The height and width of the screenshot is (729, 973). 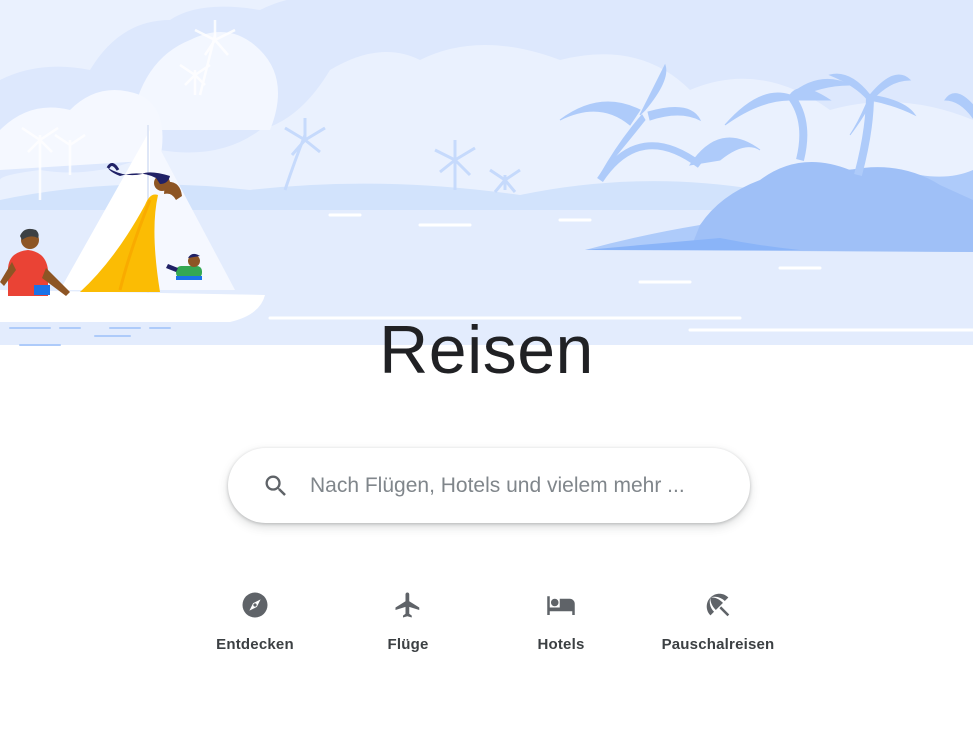 I want to click on search-icon, so click(x=276, y=486).